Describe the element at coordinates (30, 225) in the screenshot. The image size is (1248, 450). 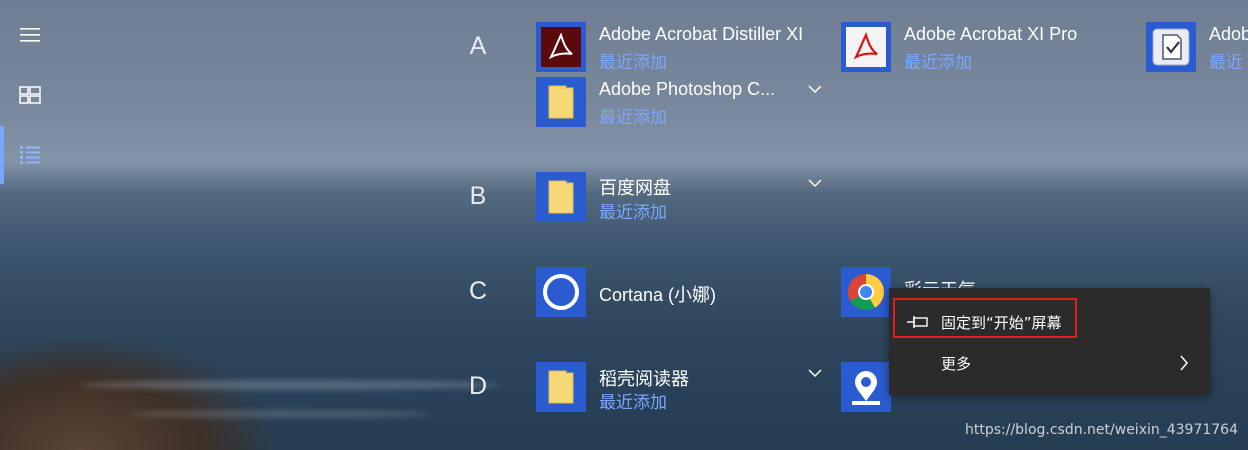
I see `start-rail` at that location.